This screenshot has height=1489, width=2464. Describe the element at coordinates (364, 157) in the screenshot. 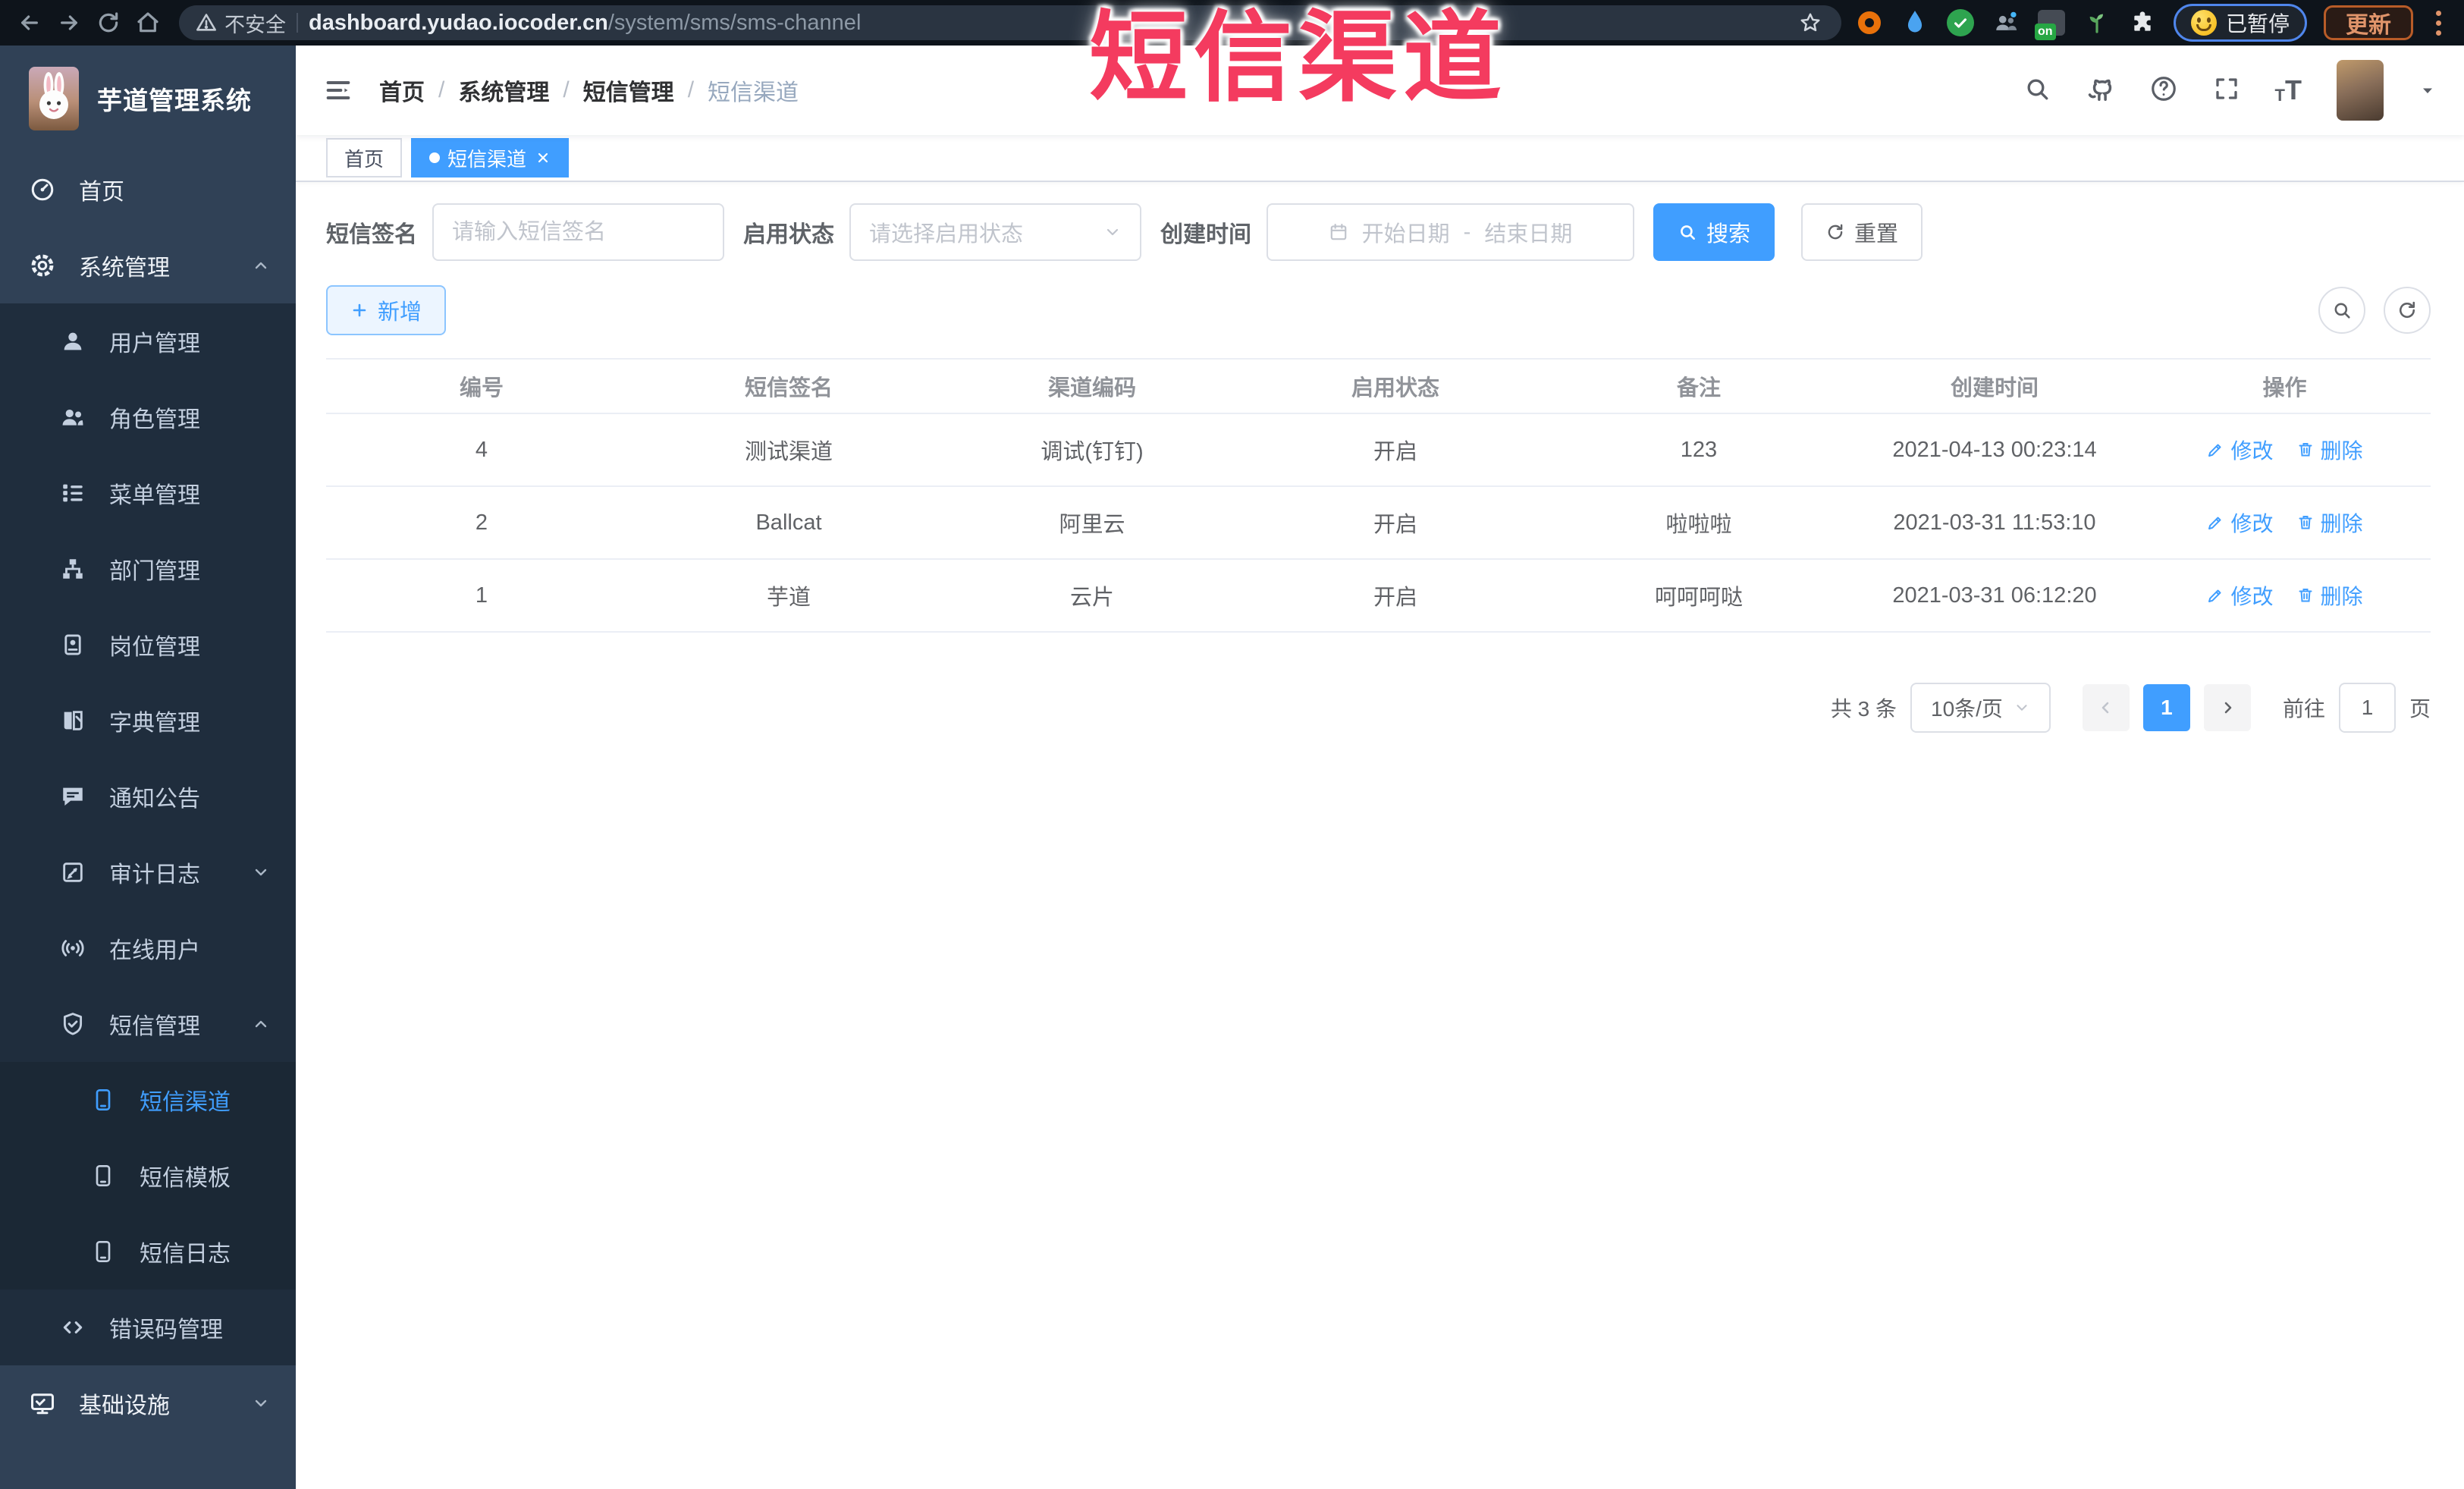

I see `tab-home: 首页` at that location.